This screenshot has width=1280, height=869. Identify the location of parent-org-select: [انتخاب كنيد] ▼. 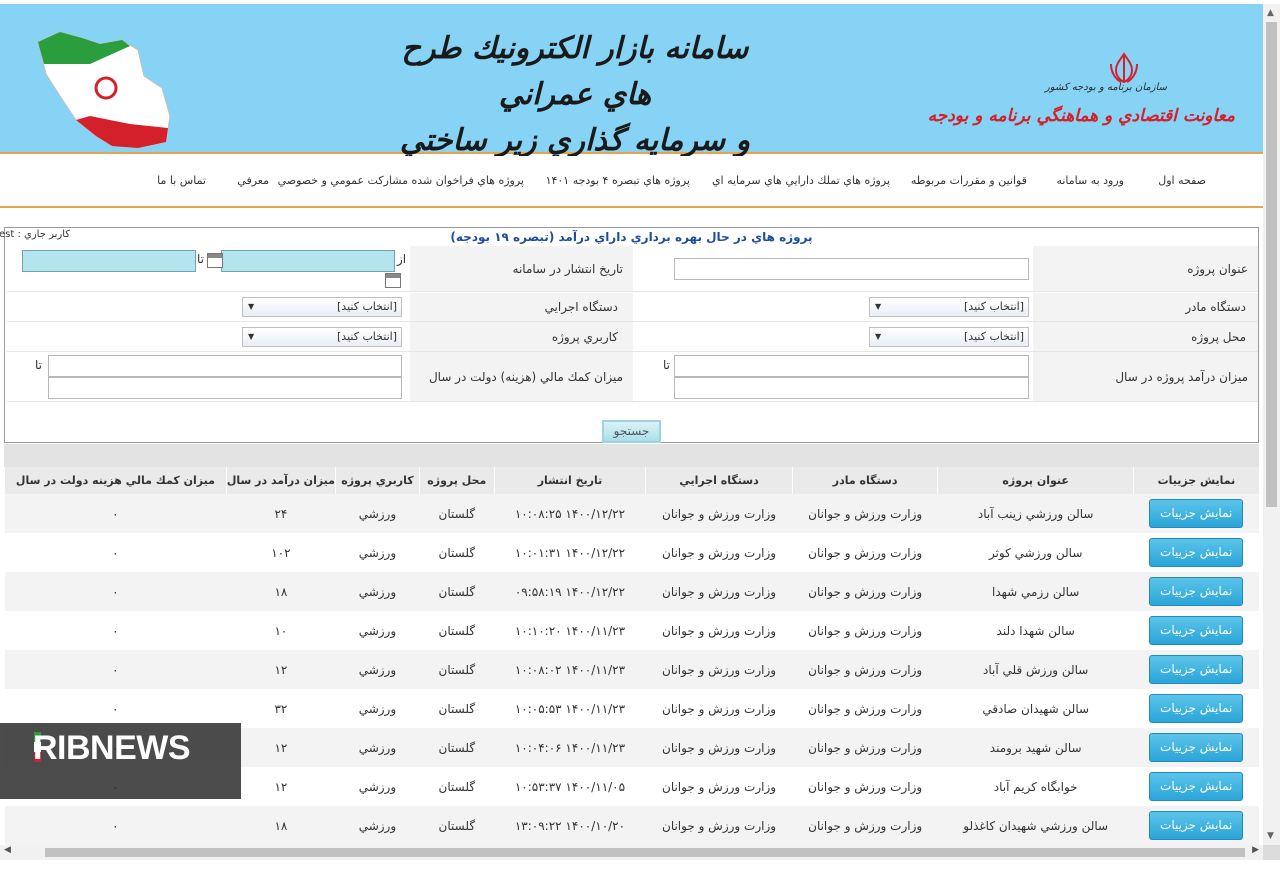
(949, 307).